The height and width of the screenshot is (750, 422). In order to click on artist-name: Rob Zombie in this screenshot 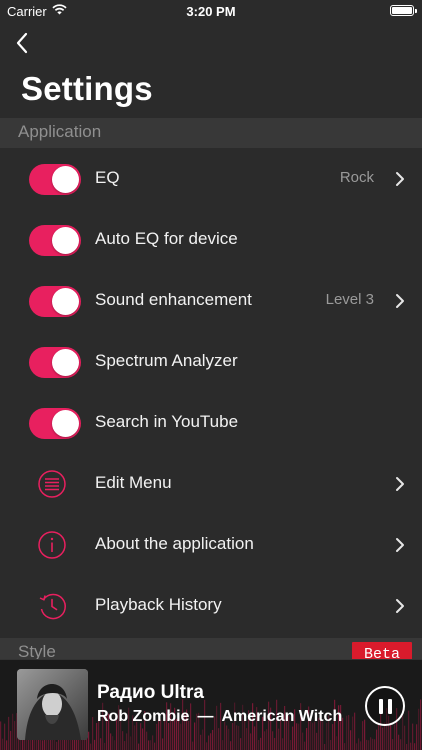, I will do `click(143, 716)`.